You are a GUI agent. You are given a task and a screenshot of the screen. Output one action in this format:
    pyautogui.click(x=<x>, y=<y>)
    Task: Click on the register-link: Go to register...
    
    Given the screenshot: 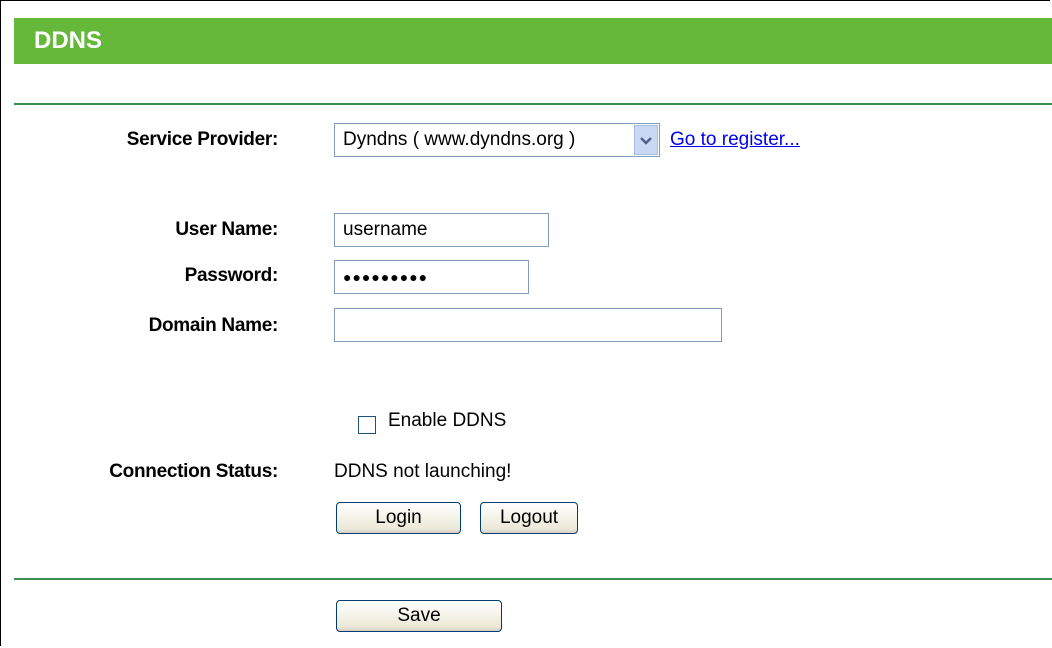 What is the action you would take?
    pyautogui.click(x=735, y=140)
    